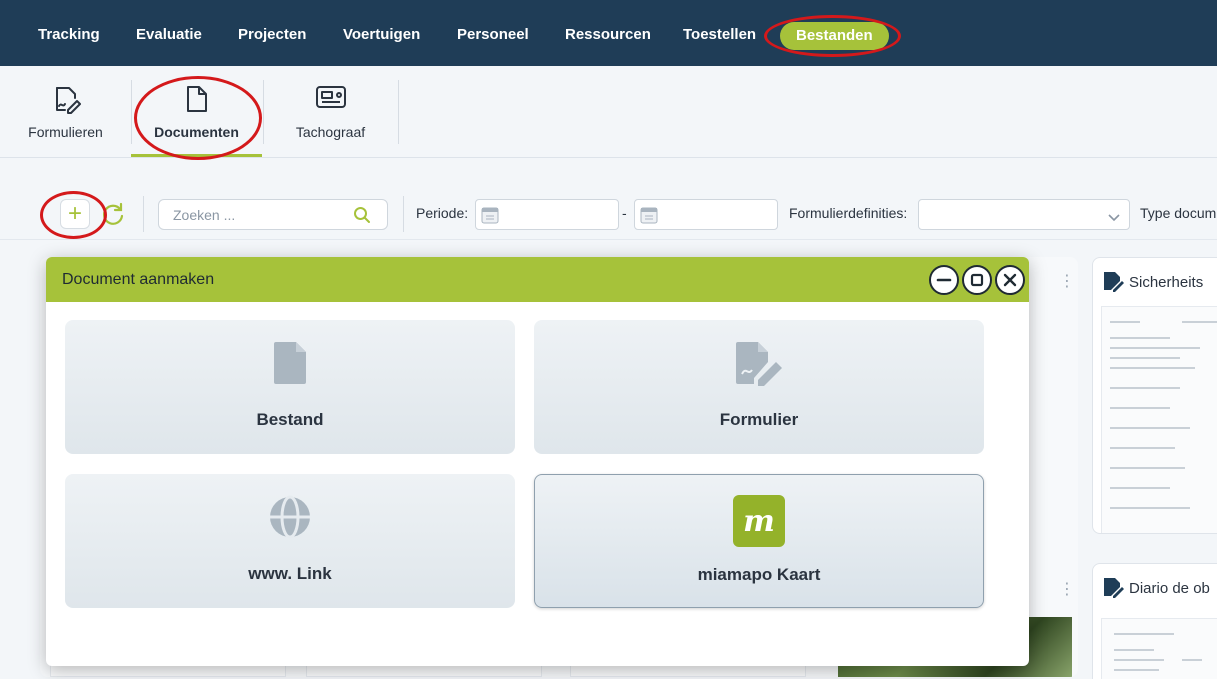  I want to click on document-icon, so click(197, 100).